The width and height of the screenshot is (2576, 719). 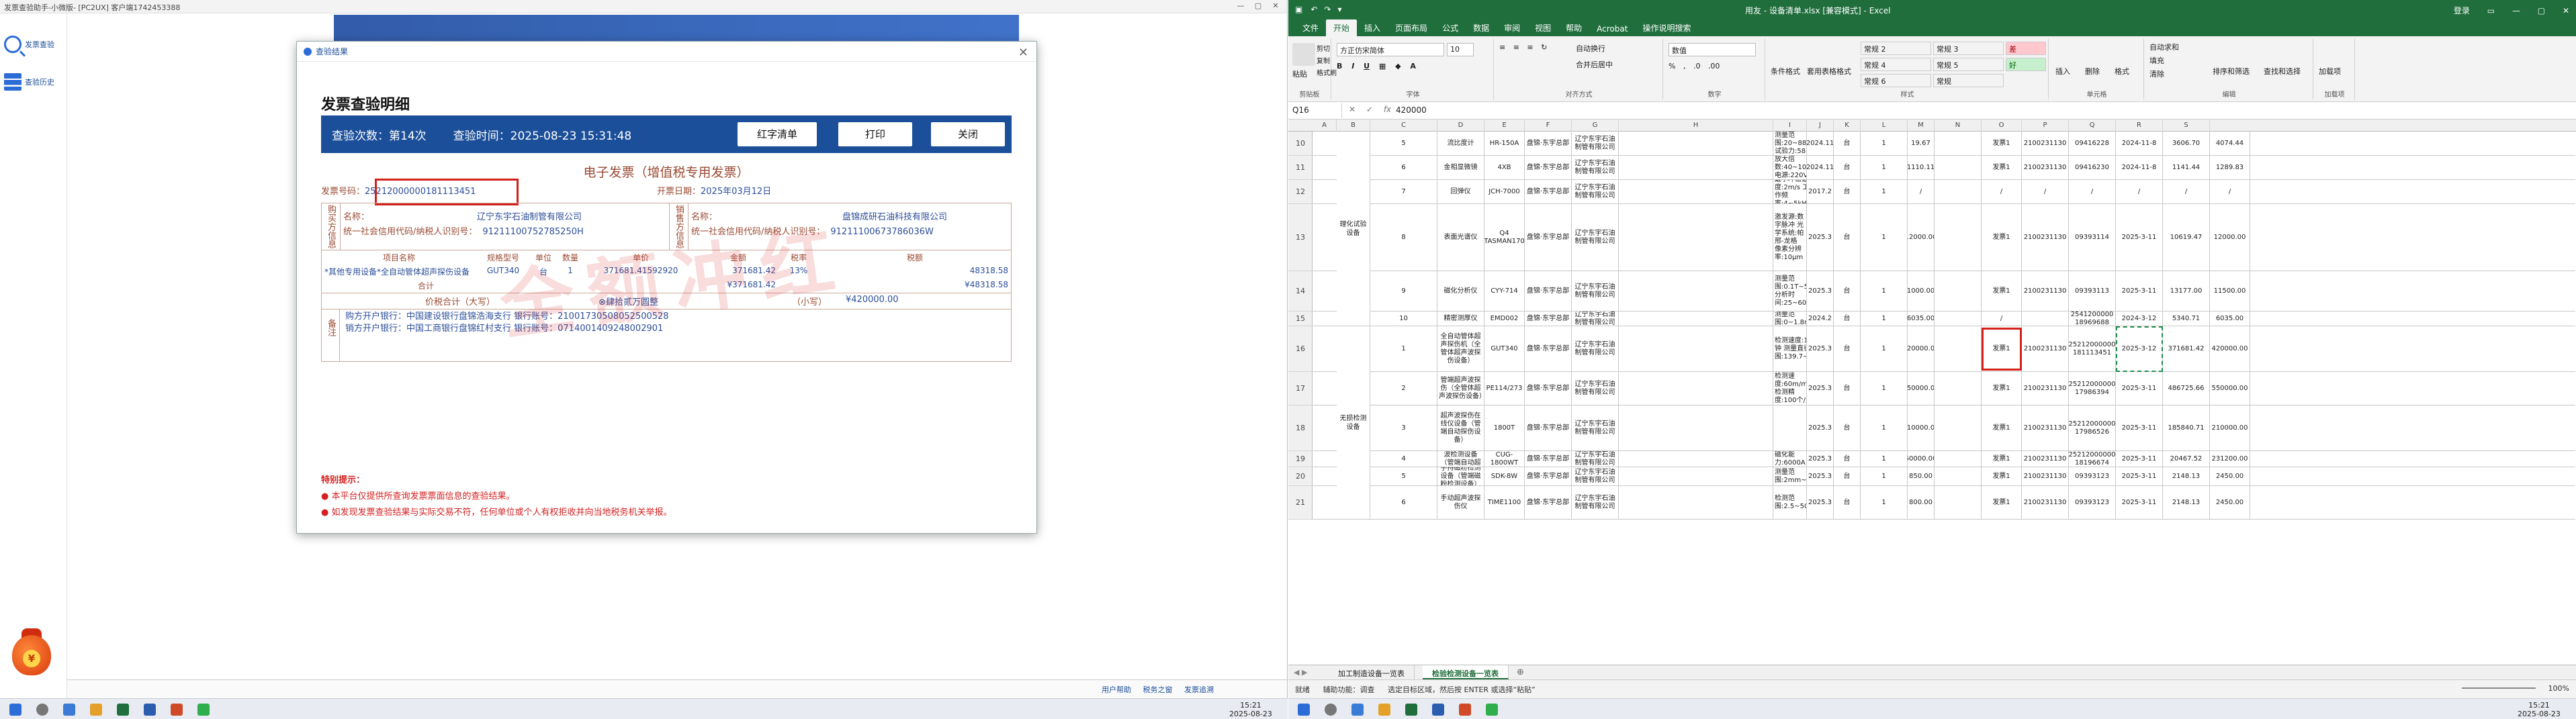 What do you see at coordinates (1339, 9) in the screenshot?
I see `quick-access-dropdown: ▾` at bounding box center [1339, 9].